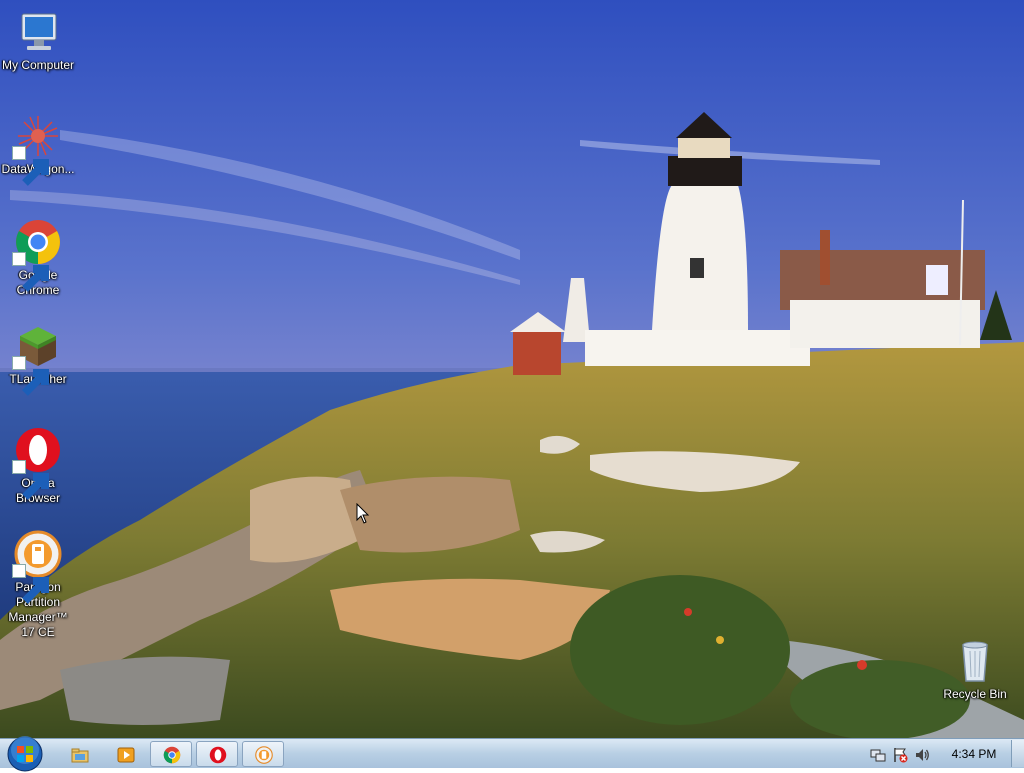 This screenshot has height=773, width=1024. I want to click on media-player-icon, so click(126, 755).